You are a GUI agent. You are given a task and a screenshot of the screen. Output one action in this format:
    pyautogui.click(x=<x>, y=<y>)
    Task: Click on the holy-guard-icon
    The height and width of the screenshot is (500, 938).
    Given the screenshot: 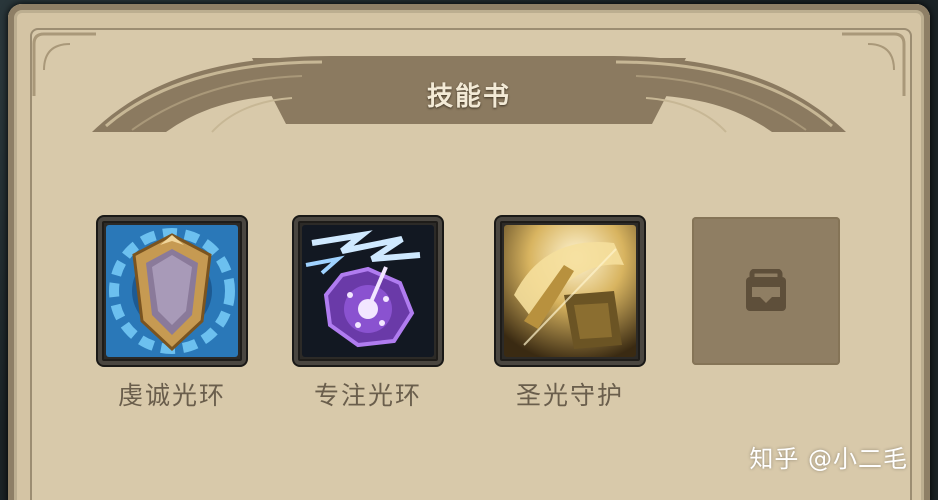 What is the action you would take?
    pyautogui.click(x=570, y=291)
    